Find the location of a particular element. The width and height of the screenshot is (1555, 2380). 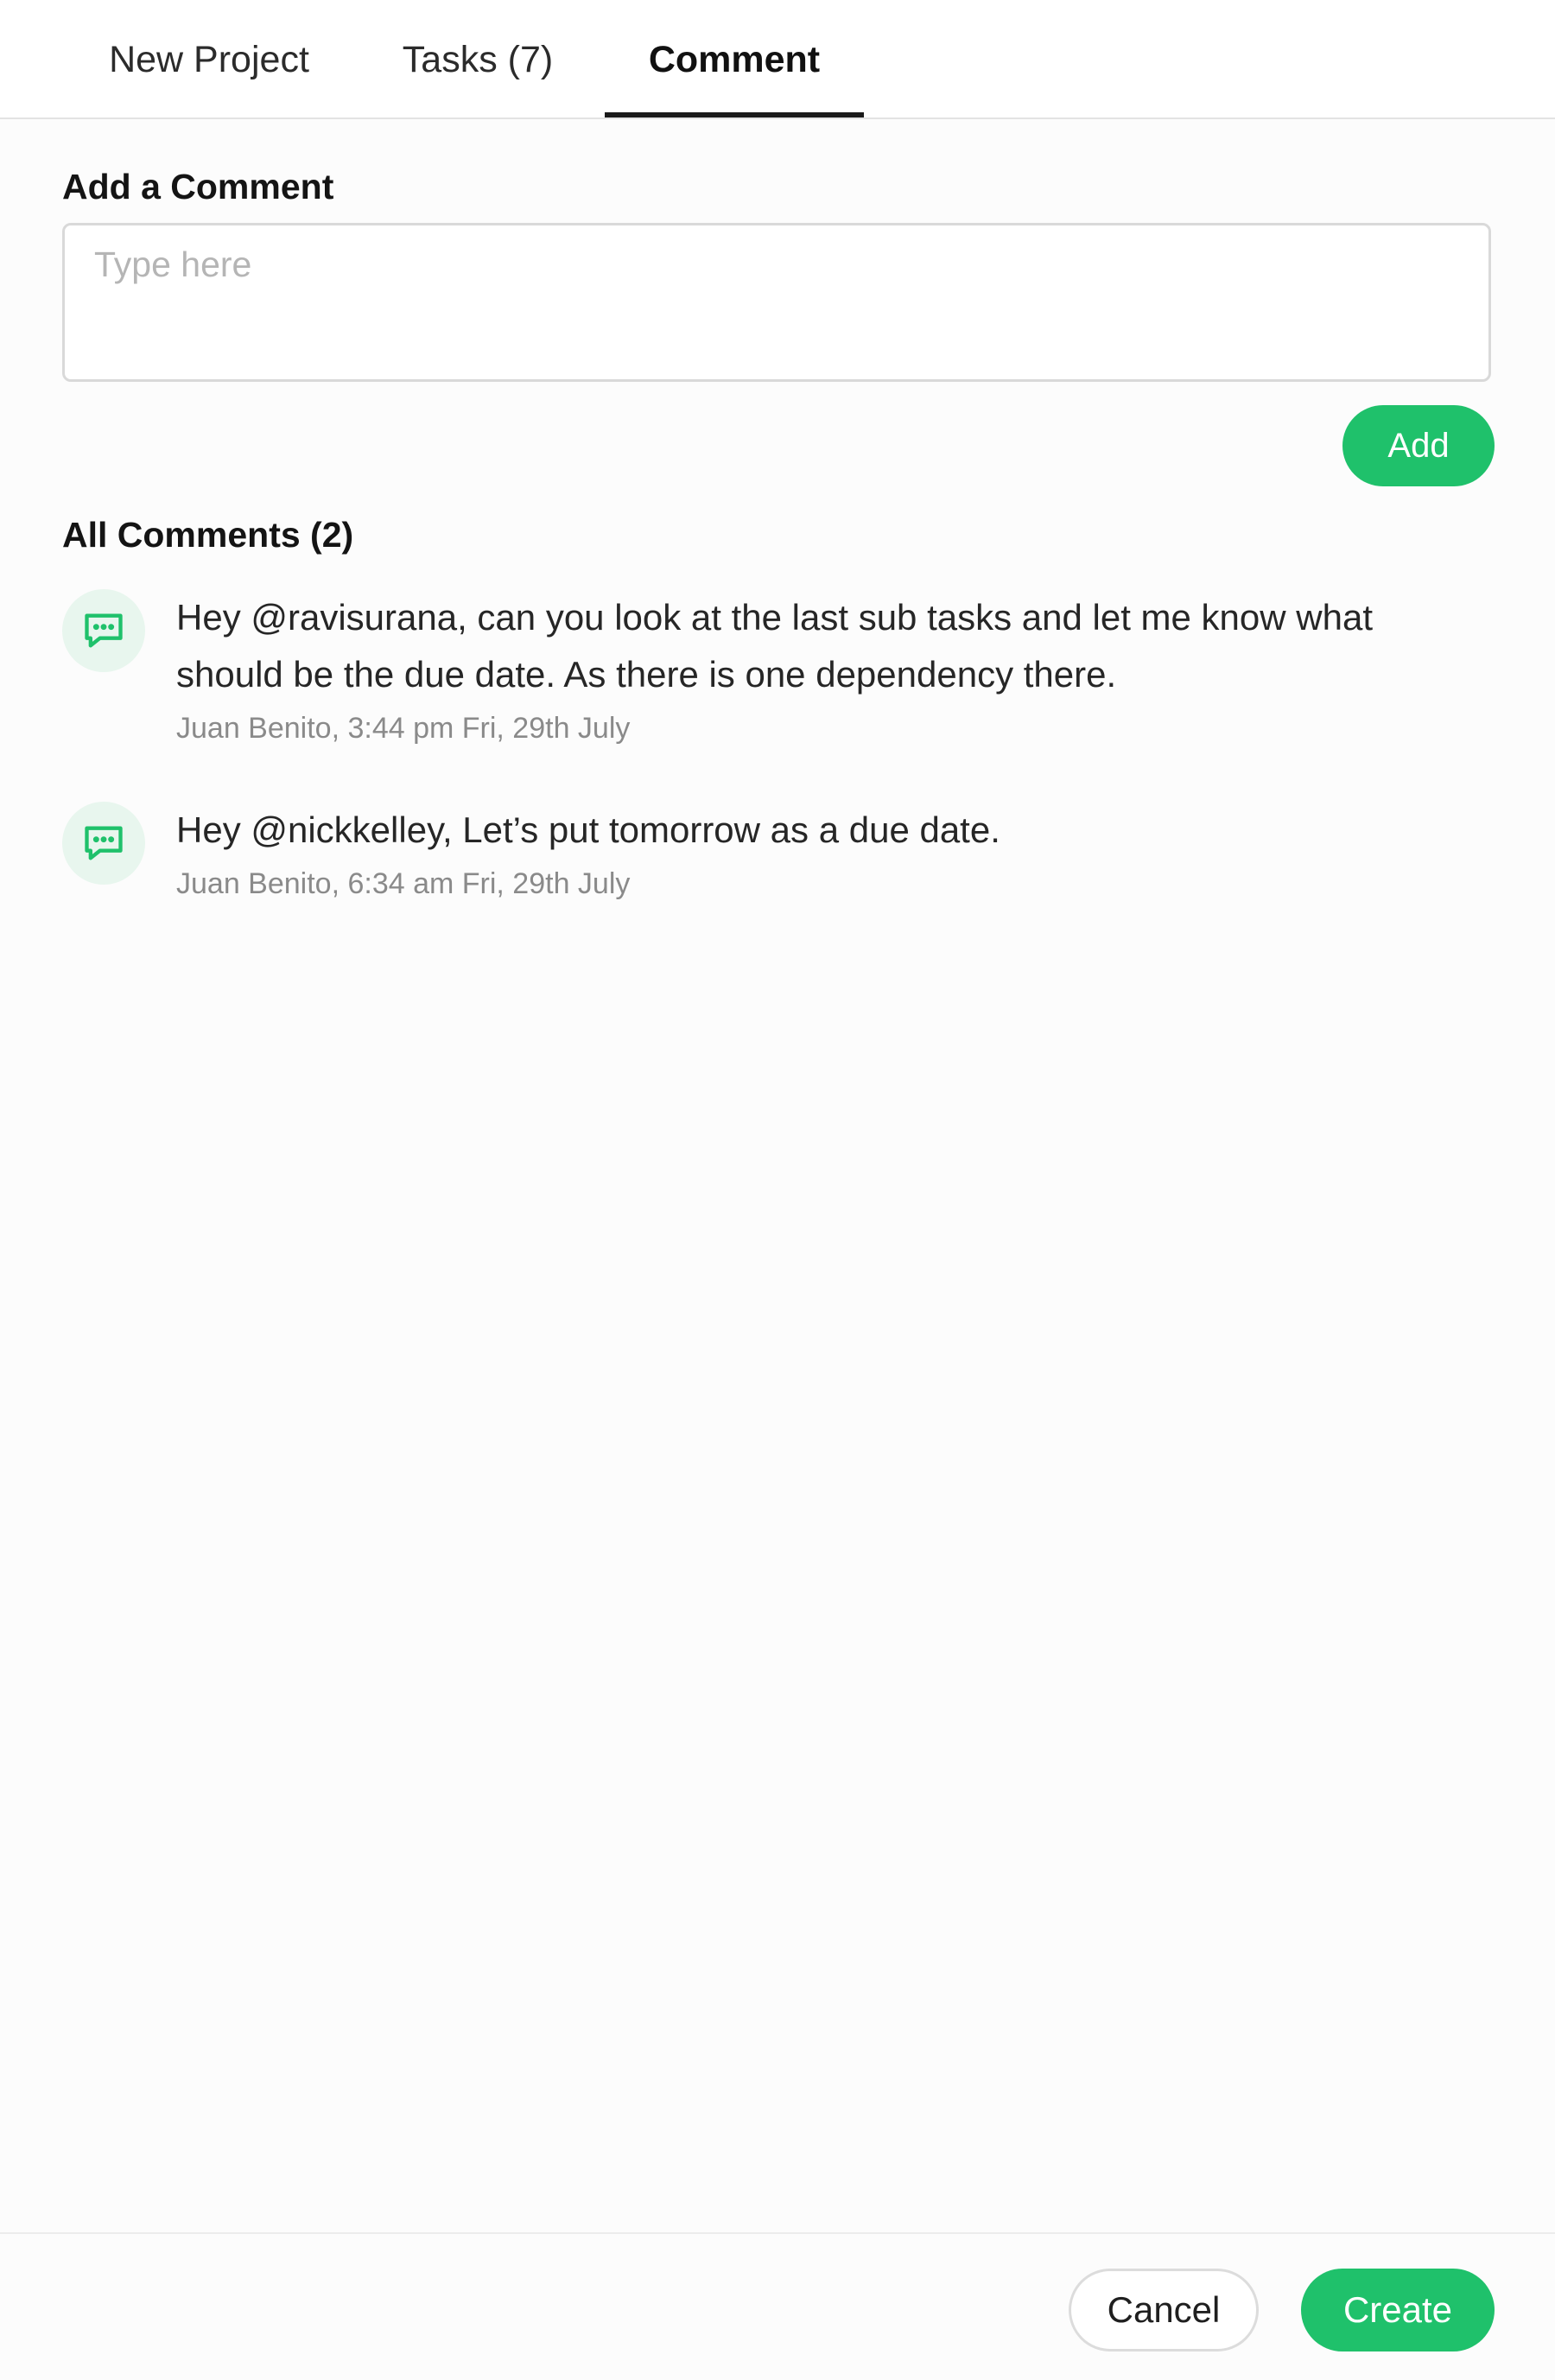

comment-meta: Juan Benito, 6:34 am Fri, 29th July is located at coordinates (403, 883).